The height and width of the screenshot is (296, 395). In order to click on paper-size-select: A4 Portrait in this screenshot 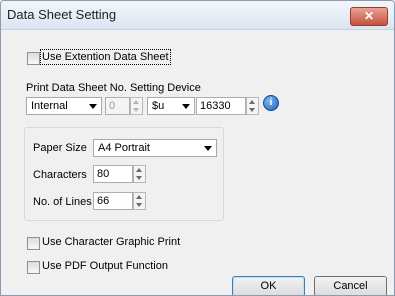, I will do `click(155, 148)`.